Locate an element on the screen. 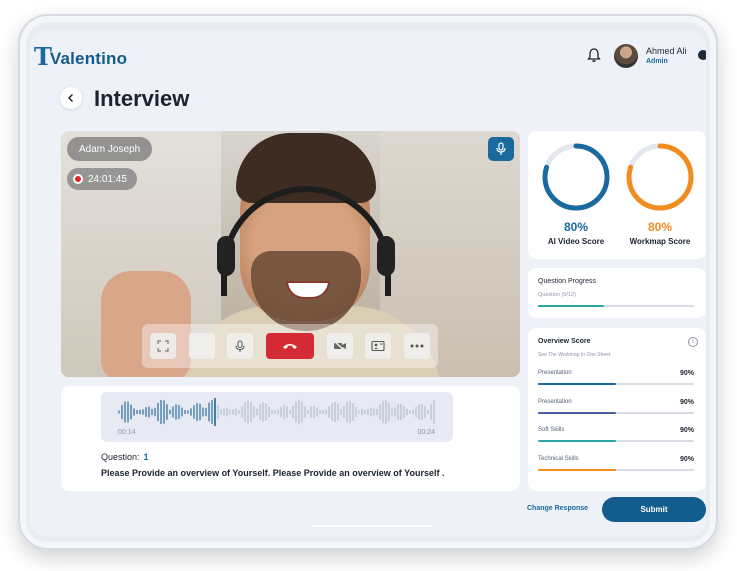  question-label: Question: 1 is located at coordinates (125, 457).